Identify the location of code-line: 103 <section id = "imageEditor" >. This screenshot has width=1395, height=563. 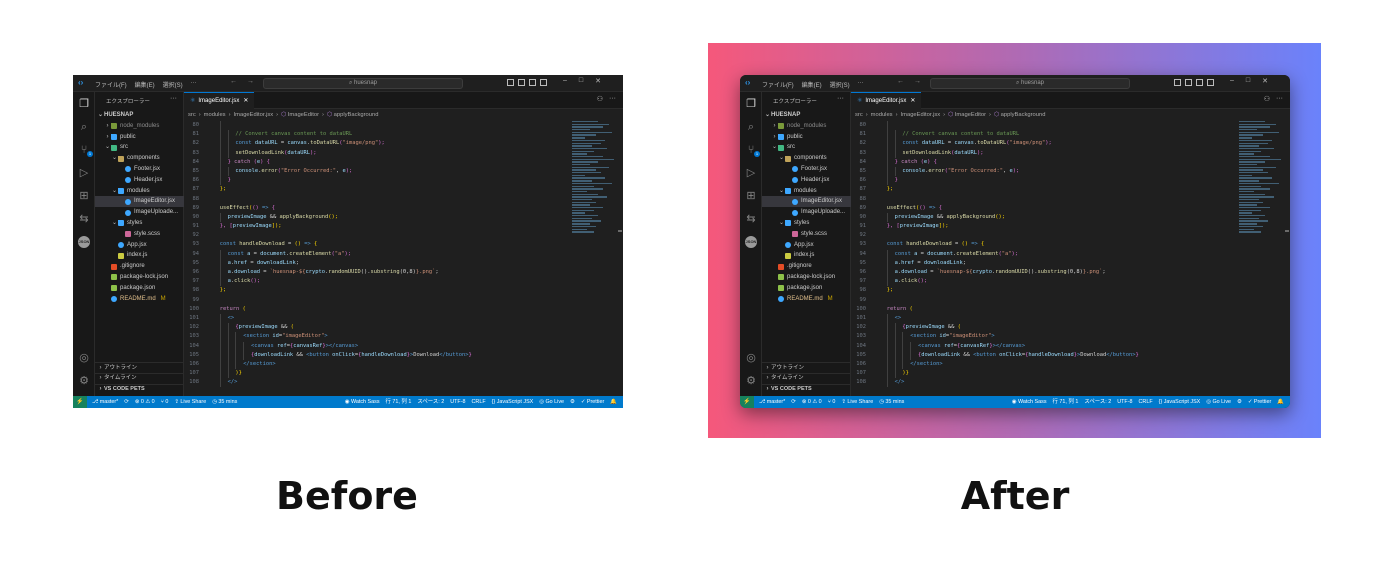
(1041, 337).